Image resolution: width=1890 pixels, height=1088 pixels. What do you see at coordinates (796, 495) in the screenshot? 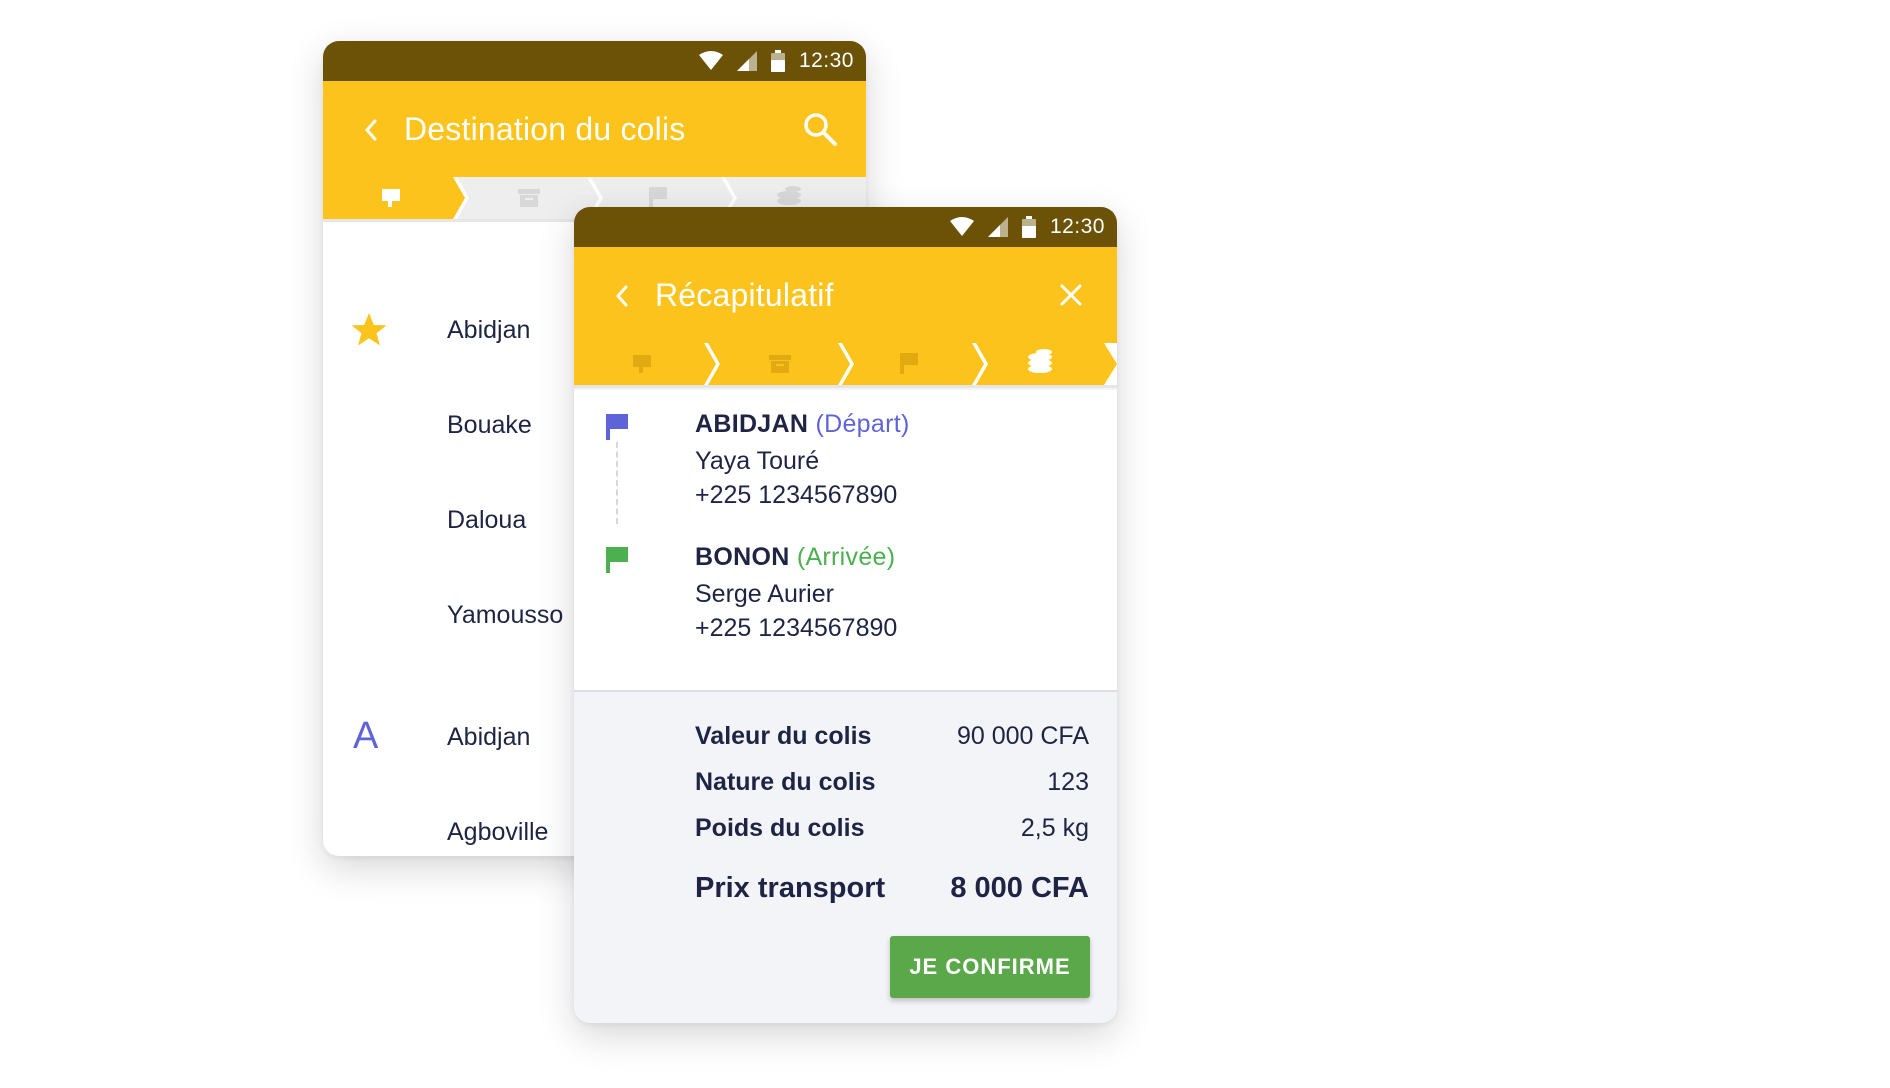
I see `departure-phone: +225 1234567890` at bounding box center [796, 495].